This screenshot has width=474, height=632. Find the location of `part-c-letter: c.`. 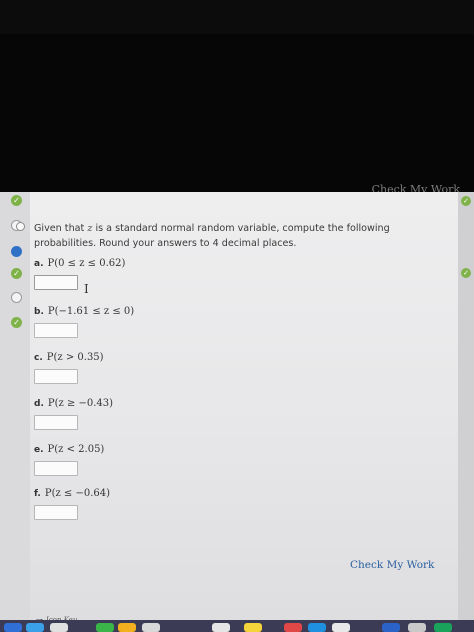

part-c-letter: c. is located at coordinates (38, 358).